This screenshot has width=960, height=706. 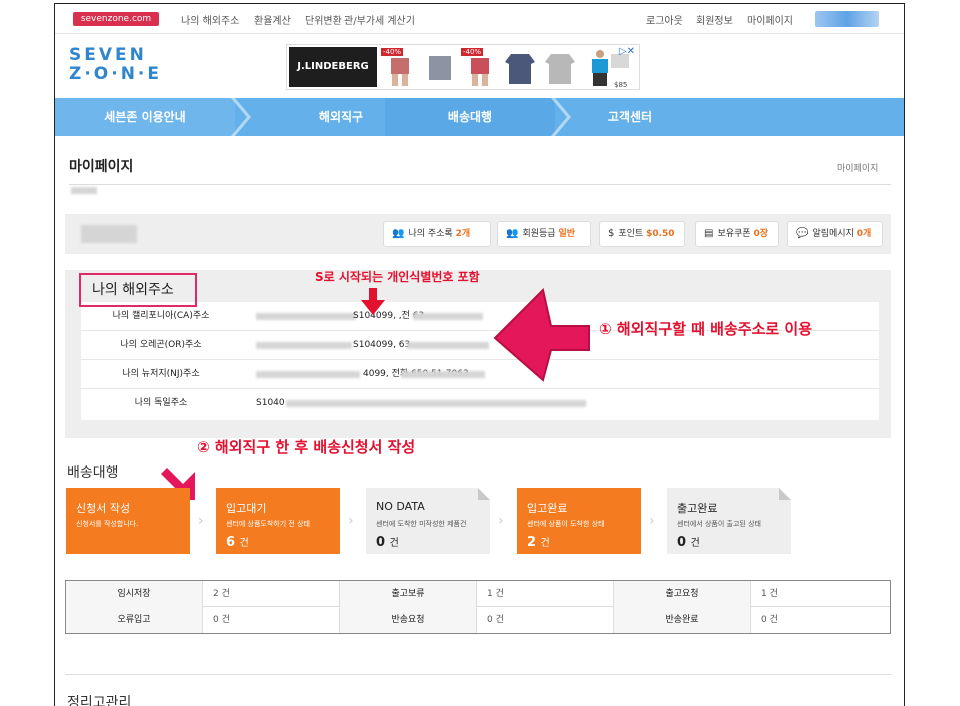 I want to click on application-annotation: ② 해외직구 한 후 배송신청서 작성, so click(x=306, y=447).